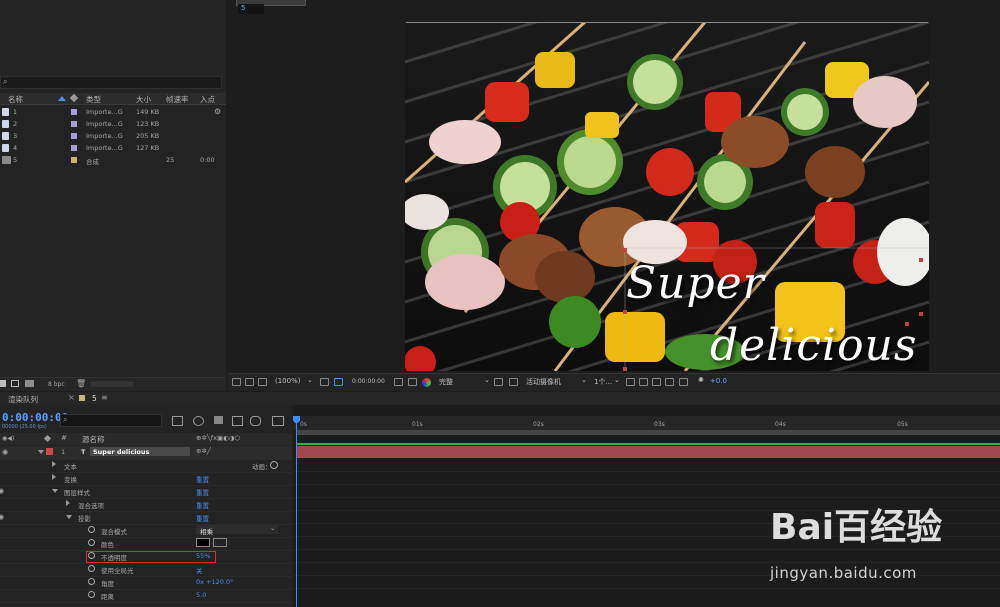 The height and width of the screenshot is (607, 1000). I want to click on exposure-value: +0.0, so click(718, 381).